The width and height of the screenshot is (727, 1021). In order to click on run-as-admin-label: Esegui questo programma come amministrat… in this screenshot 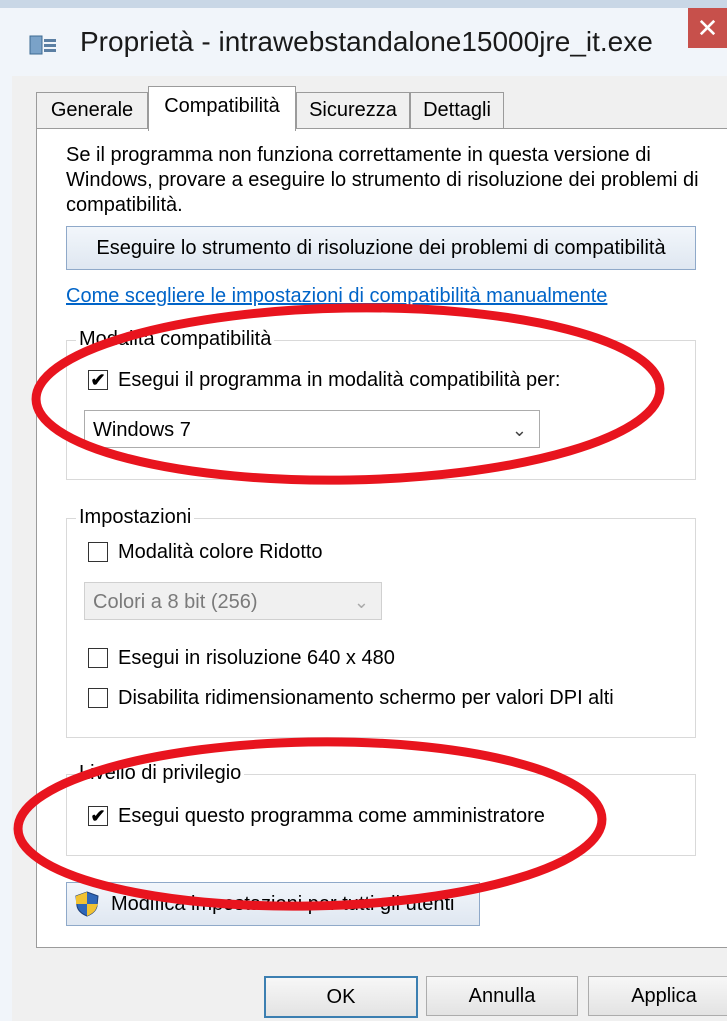, I will do `click(331, 816)`.